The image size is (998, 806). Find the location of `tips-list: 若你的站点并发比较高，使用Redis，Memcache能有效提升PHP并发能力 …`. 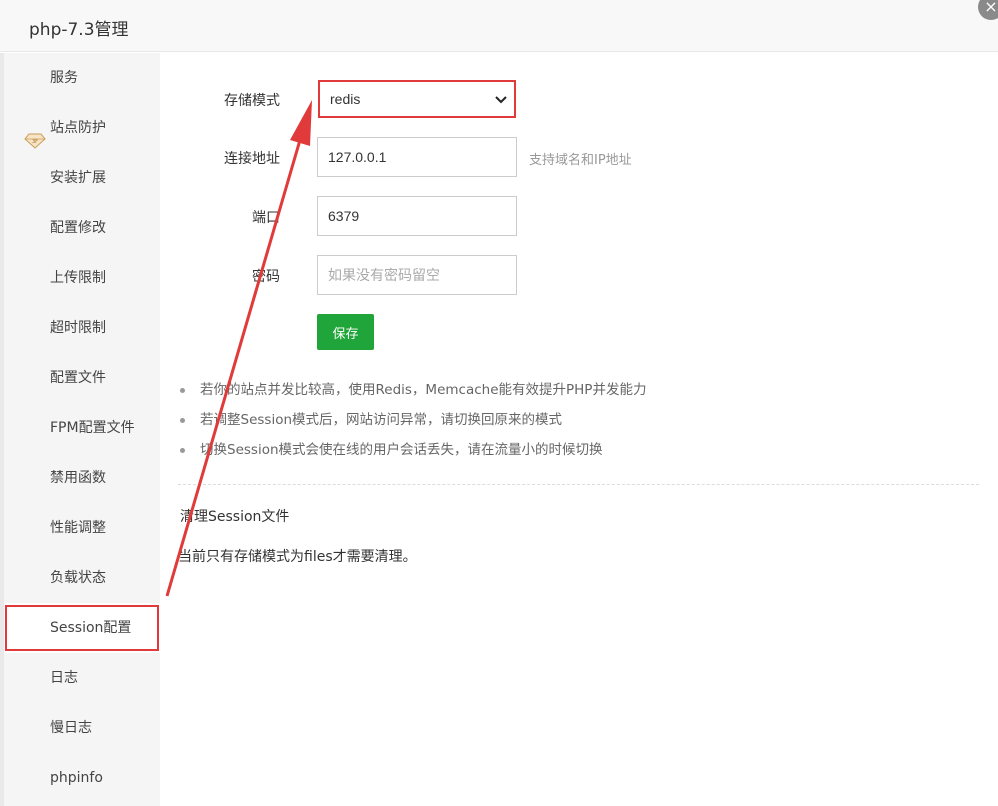

tips-list: 若你的站点并发比较高，使用Redis，Memcache能有效提升PHP并发能力 … is located at coordinates (413, 425).